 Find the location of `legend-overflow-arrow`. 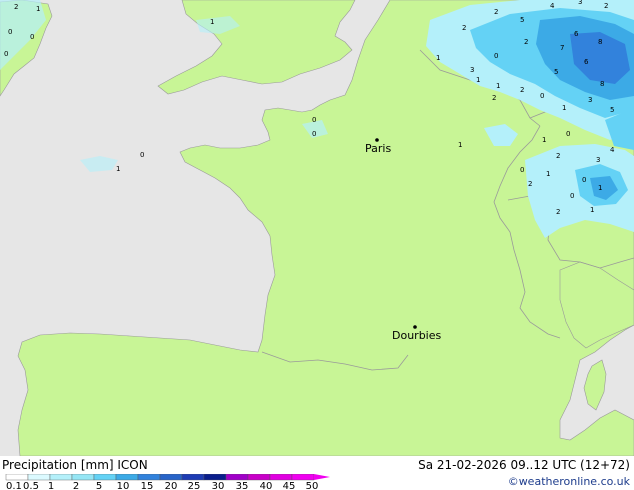

legend-overflow-arrow is located at coordinates (322, 477).